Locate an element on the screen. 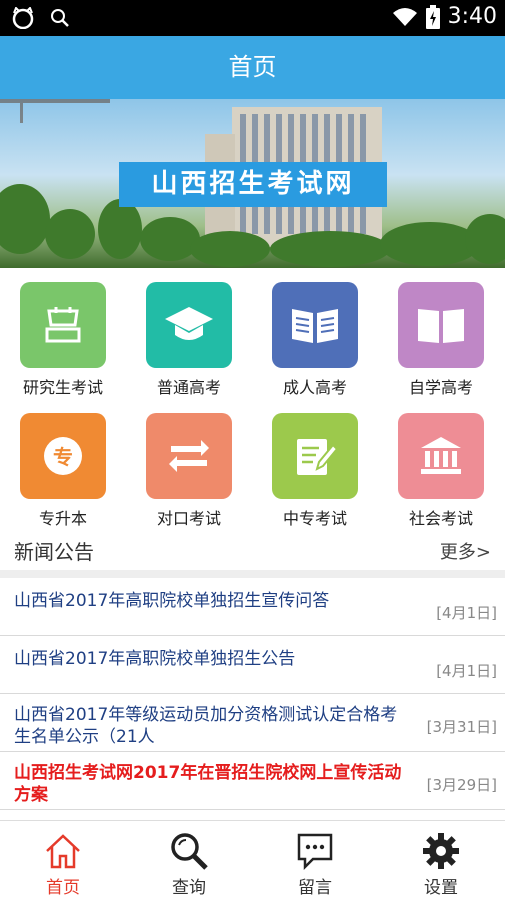 This screenshot has width=505, height=900. open-book-icon is located at coordinates (441, 326).